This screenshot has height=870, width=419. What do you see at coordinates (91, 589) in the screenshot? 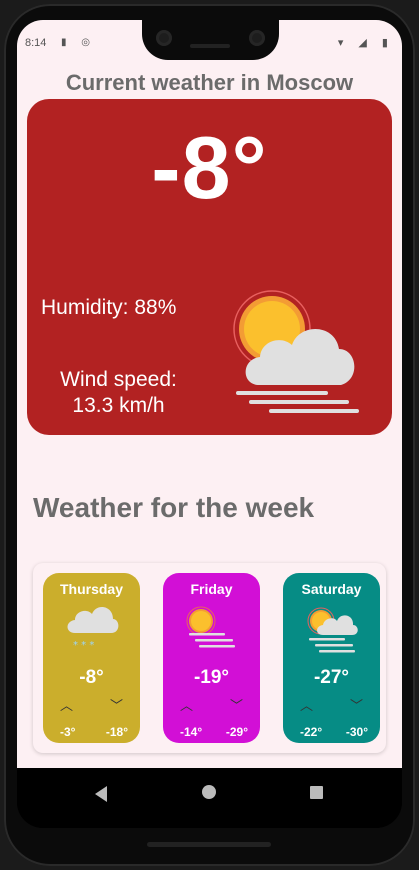
I see `day-name: Thursday` at bounding box center [91, 589].